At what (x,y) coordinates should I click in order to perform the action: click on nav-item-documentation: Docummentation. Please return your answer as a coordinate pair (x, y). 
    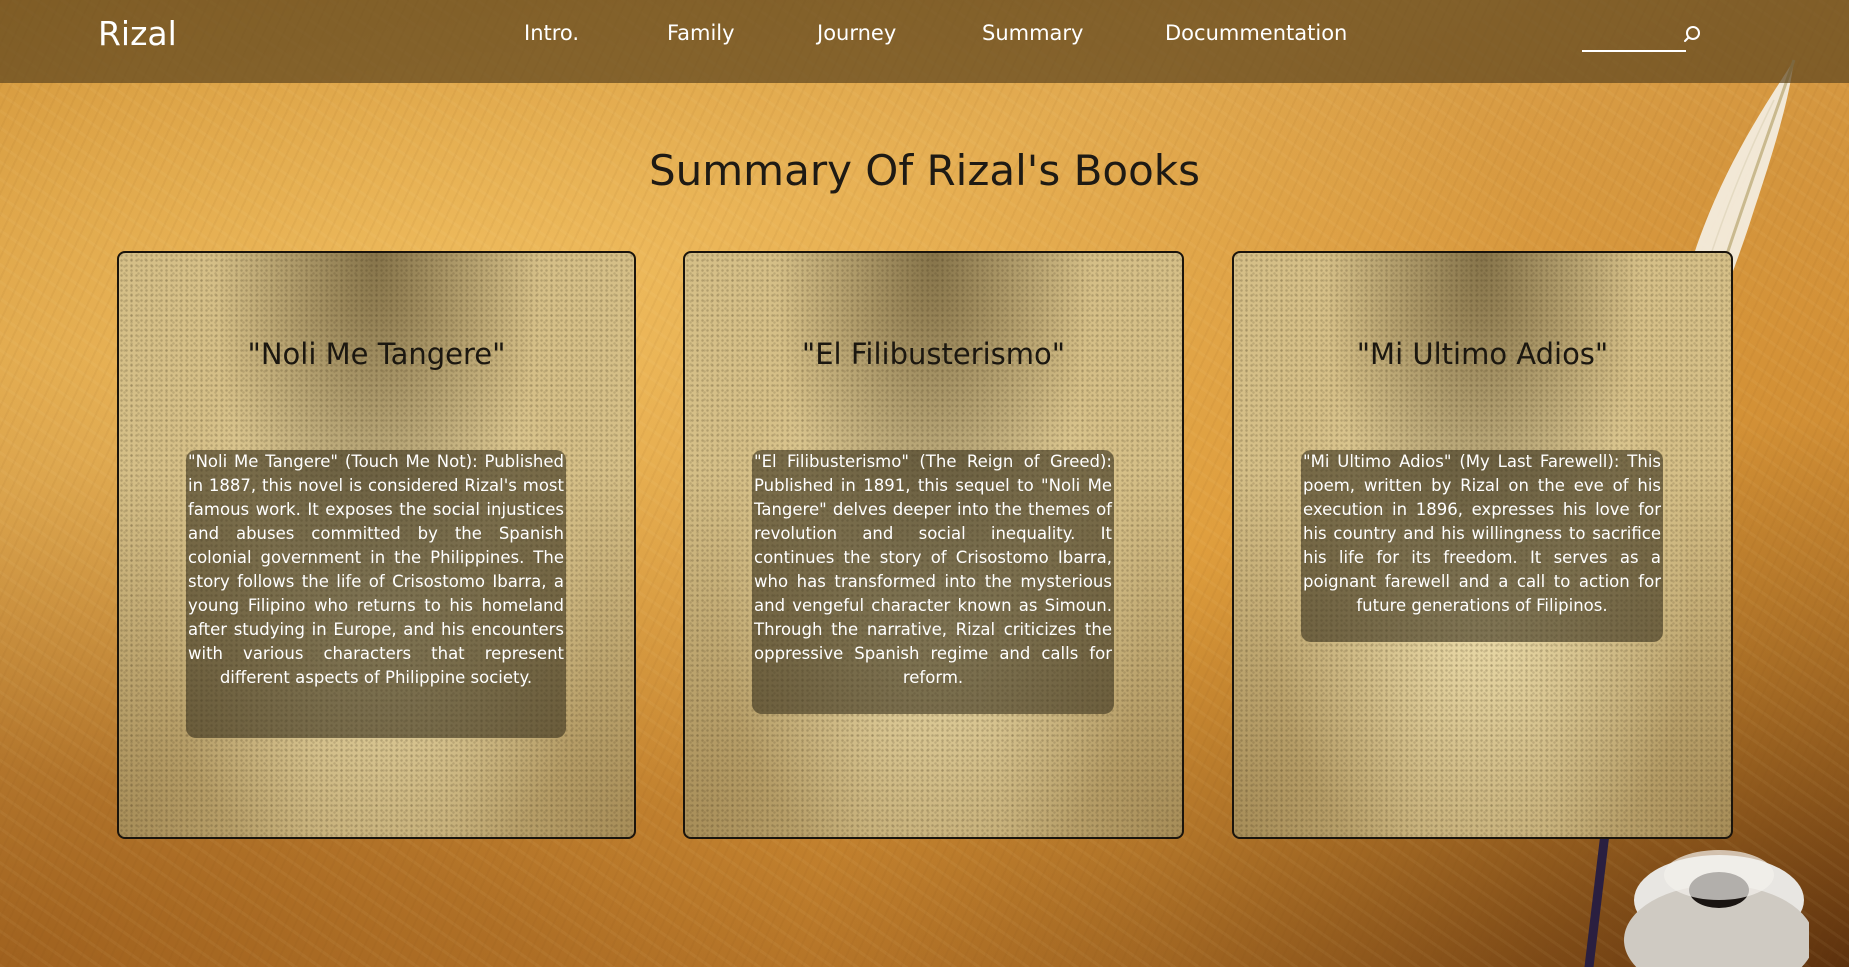
    Looking at the image, I should click on (1256, 33).